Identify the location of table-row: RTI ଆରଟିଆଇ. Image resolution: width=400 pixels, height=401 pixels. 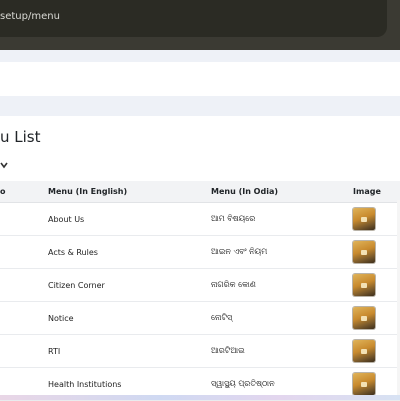
(200, 351).